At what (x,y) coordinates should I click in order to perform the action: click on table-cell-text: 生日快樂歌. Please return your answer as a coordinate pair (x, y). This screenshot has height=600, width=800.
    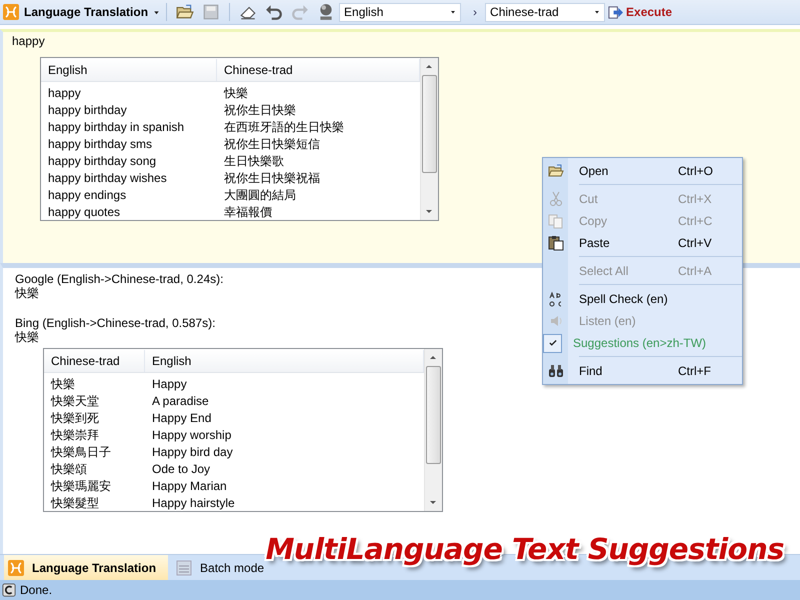
    Looking at the image, I should click on (254, 161).